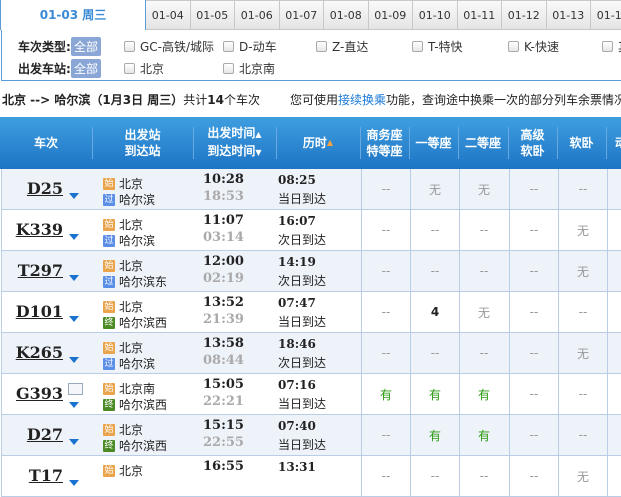 The height and width of the screenshot is (497, 621). What do you see at coordinates (169, 46) in the screenshot?
I see `train-type-option: GC-高铁/城际` at bounding box center [169, 46].